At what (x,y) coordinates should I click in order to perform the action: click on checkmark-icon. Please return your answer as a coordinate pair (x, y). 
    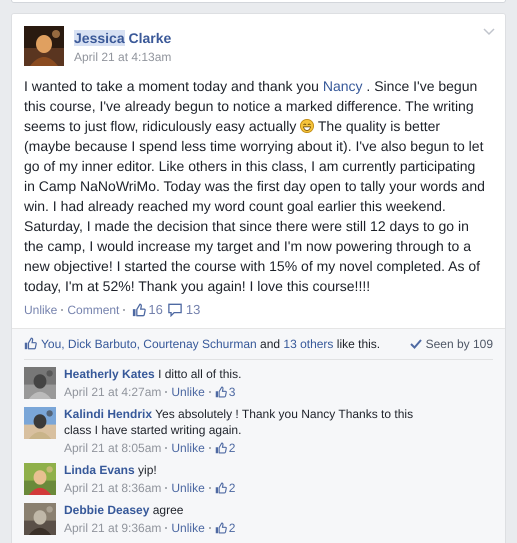
    Looking at the image, I should click on (416, 343).